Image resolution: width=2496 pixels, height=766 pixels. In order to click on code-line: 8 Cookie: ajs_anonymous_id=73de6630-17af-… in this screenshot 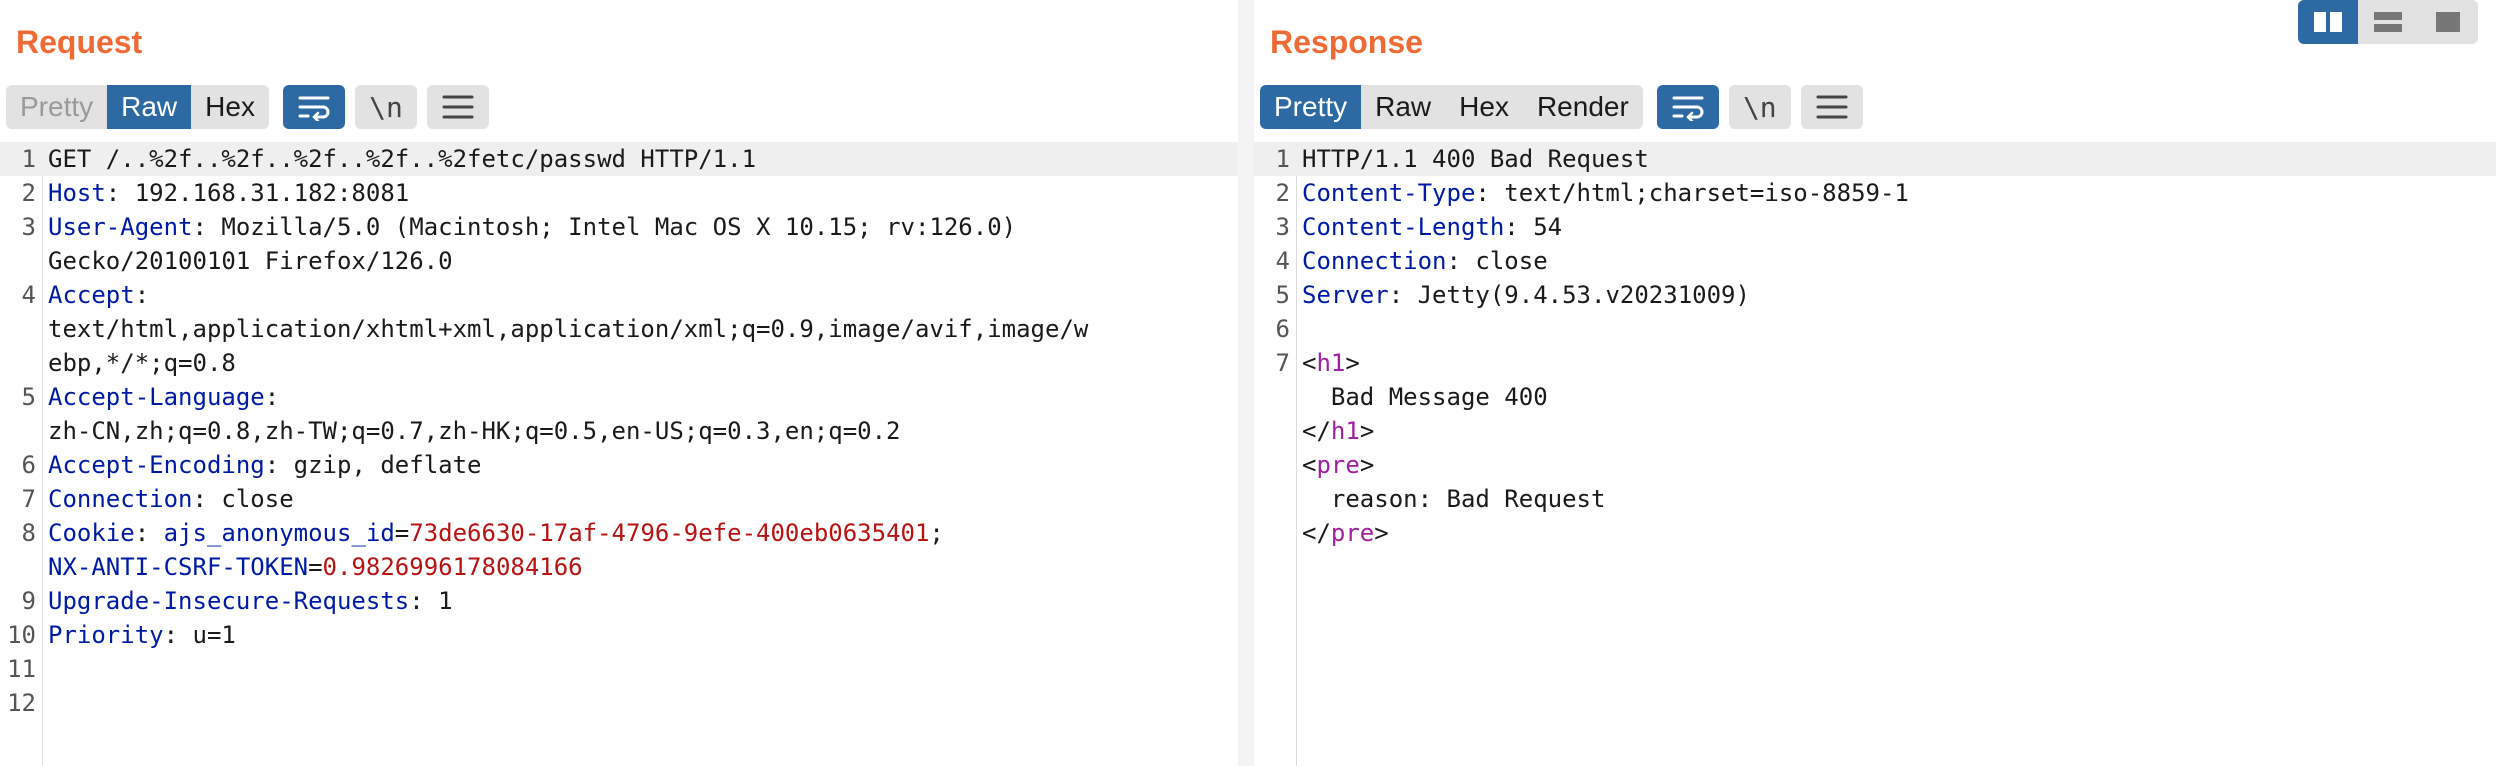, I will do `click(619, 533)`.